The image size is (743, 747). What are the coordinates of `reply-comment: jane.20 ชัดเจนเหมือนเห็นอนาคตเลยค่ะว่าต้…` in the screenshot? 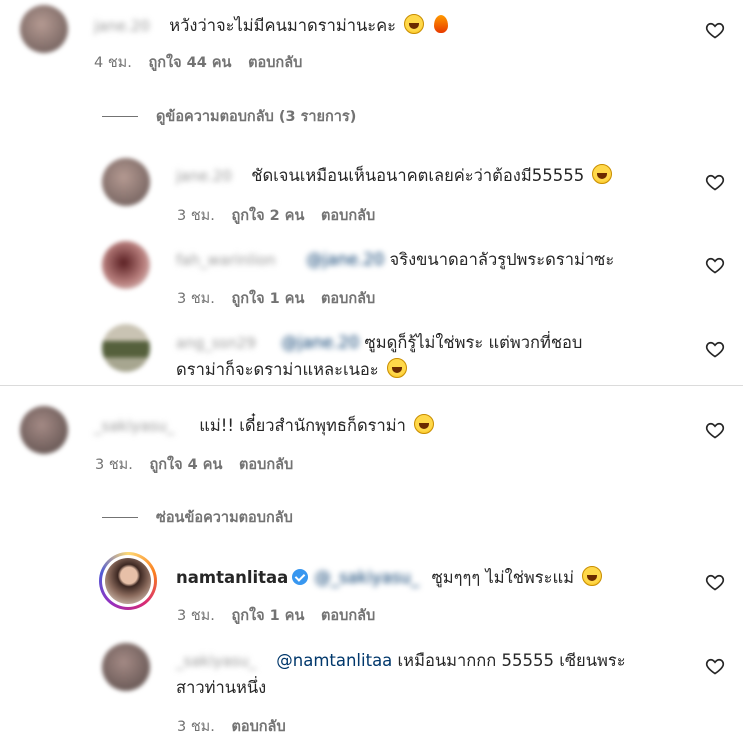 It's located at (394, 176).